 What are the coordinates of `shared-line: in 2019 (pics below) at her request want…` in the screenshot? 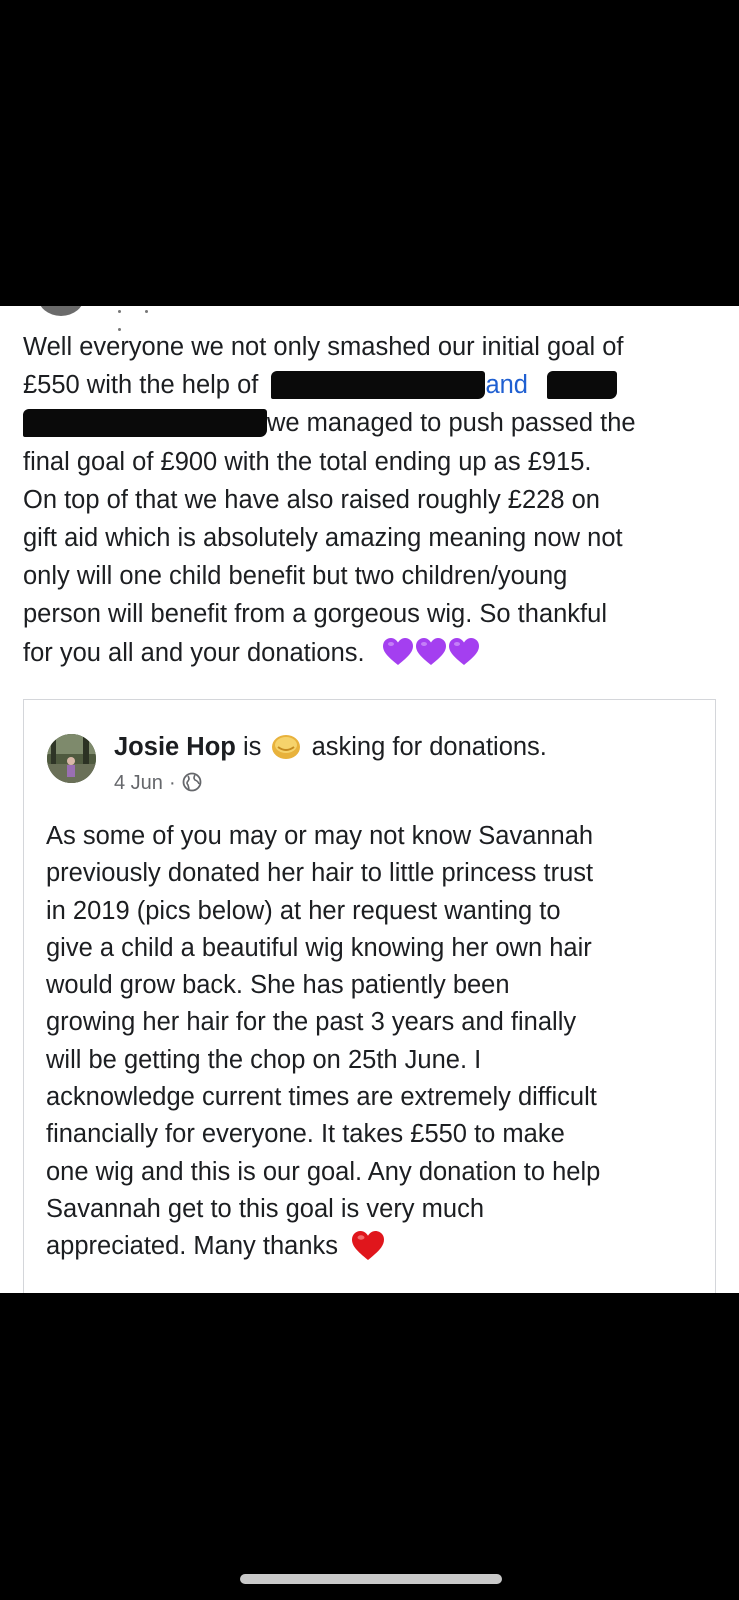 It's located at (303, 910).